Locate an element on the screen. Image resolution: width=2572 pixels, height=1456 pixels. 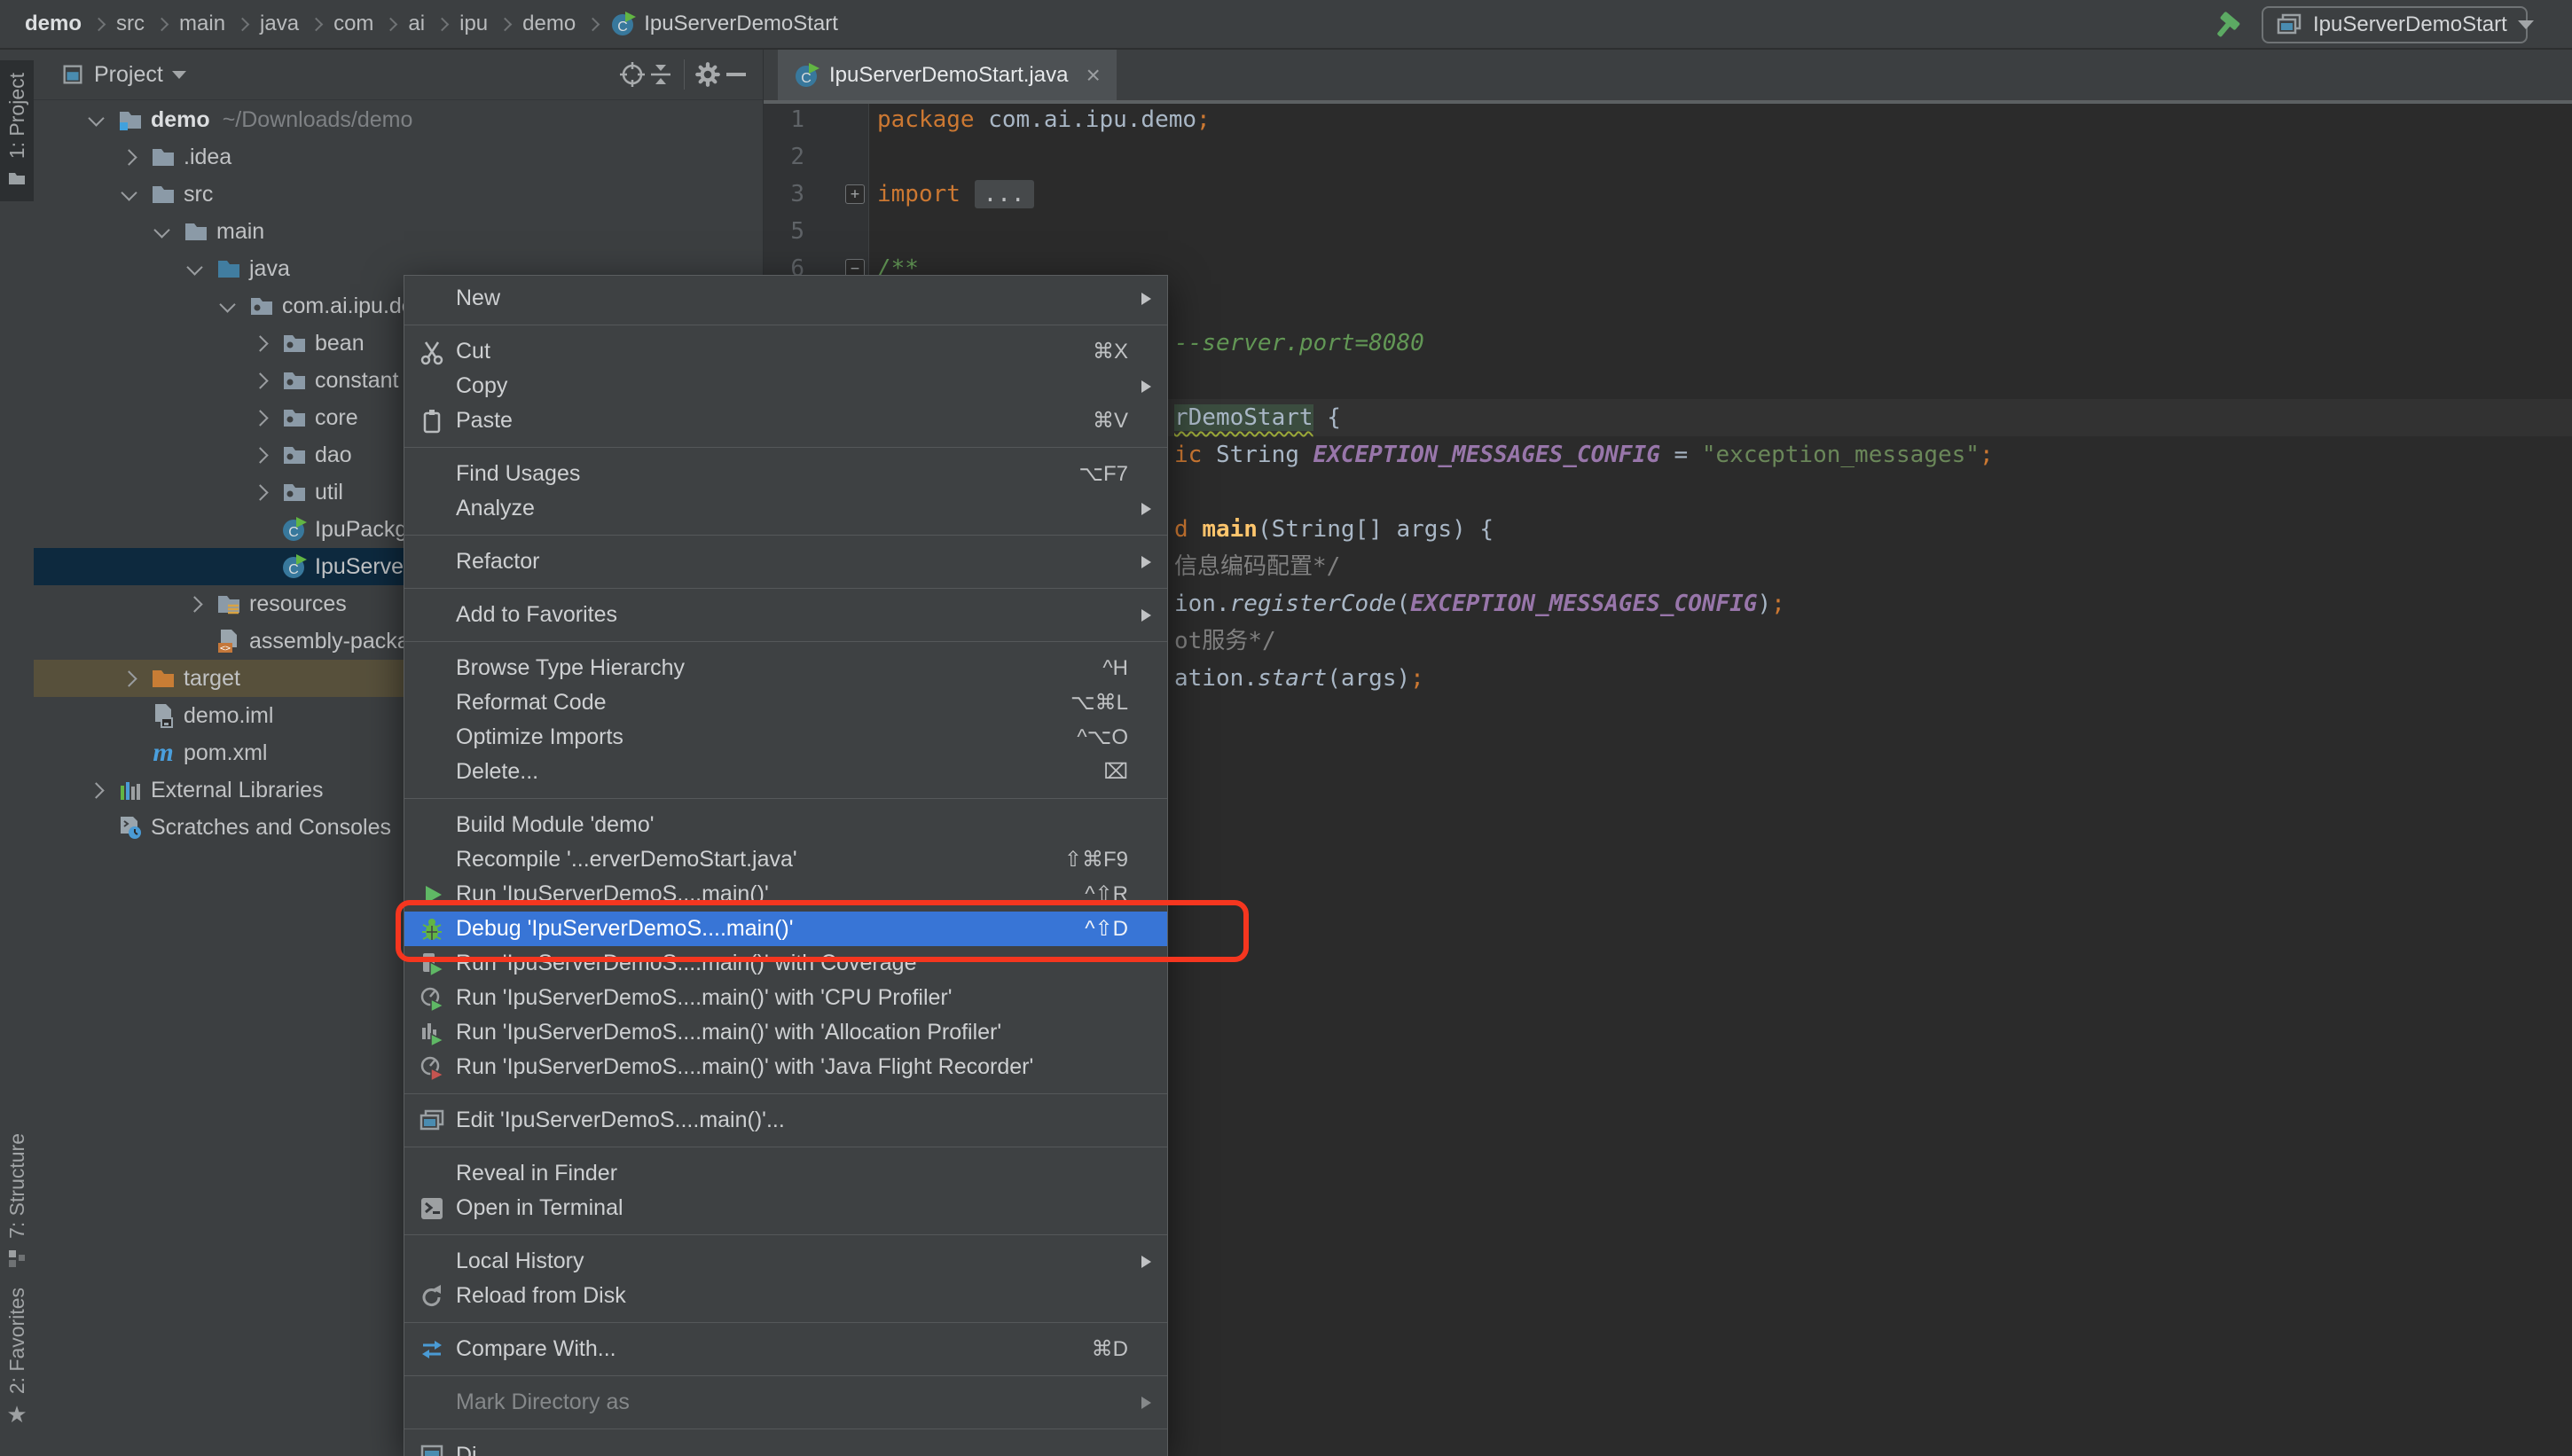
fold-expand-icon: + is located at coordinates (855, 194).